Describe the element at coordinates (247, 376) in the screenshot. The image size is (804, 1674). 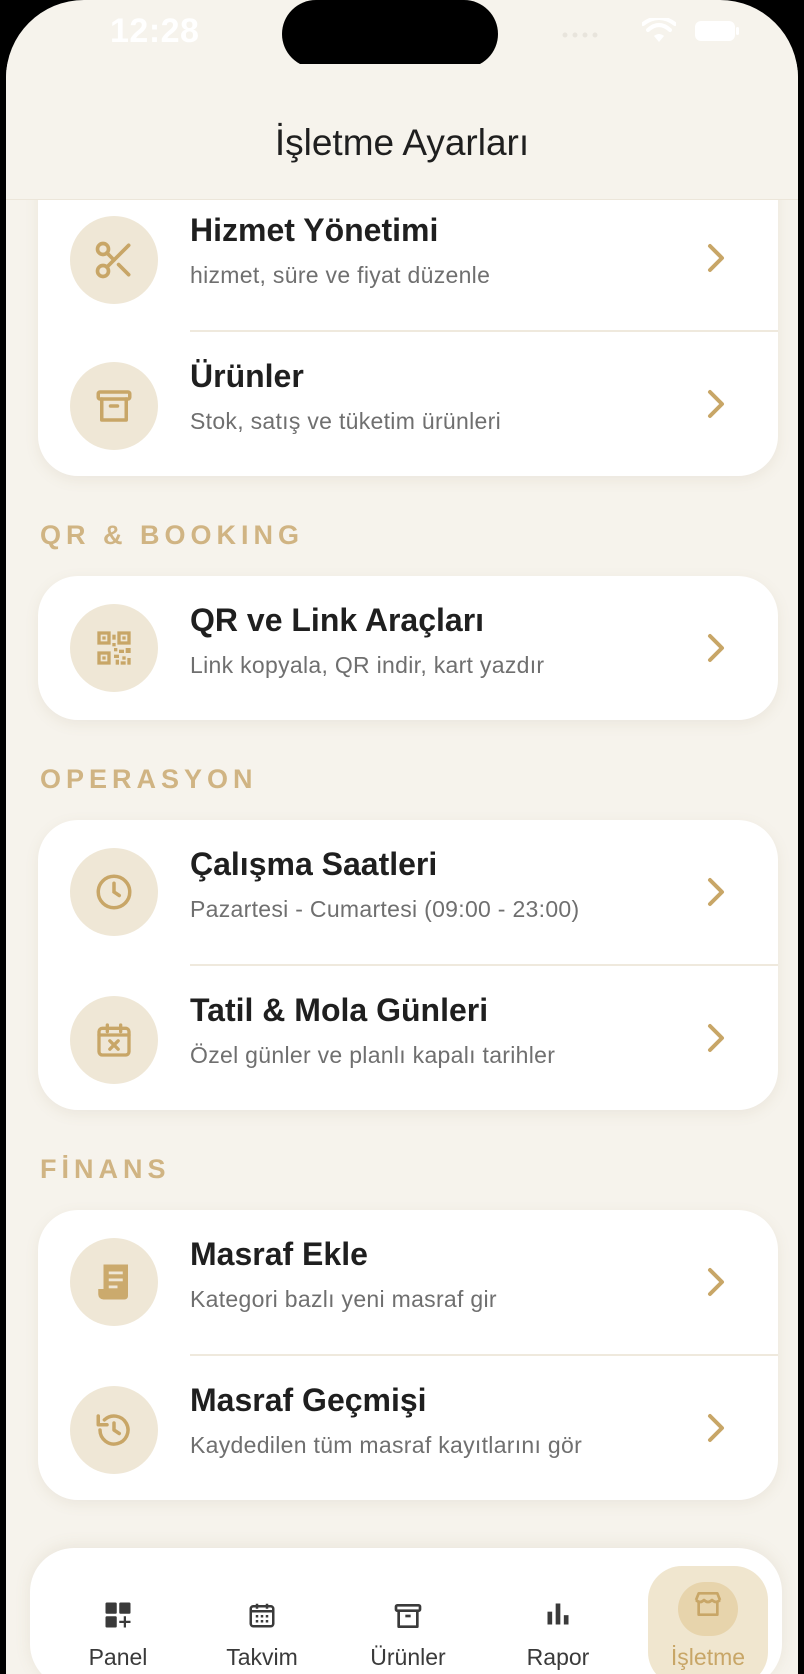
I see `row-title: Ürünler` at that location.